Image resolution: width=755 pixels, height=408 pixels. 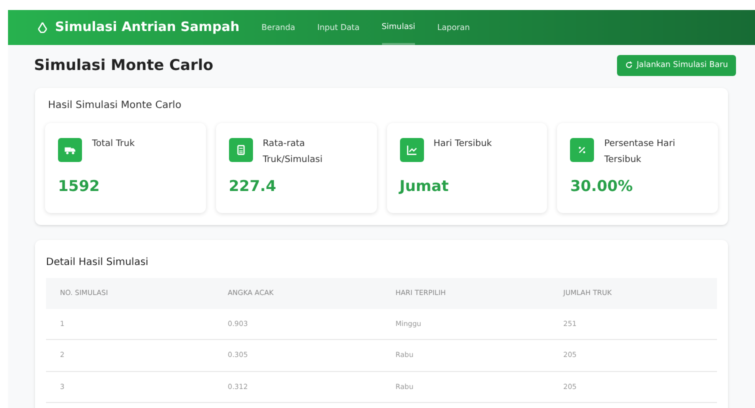 I want to click on section-title: Detail Hasil Simulasi, so click(x=98, y=263).